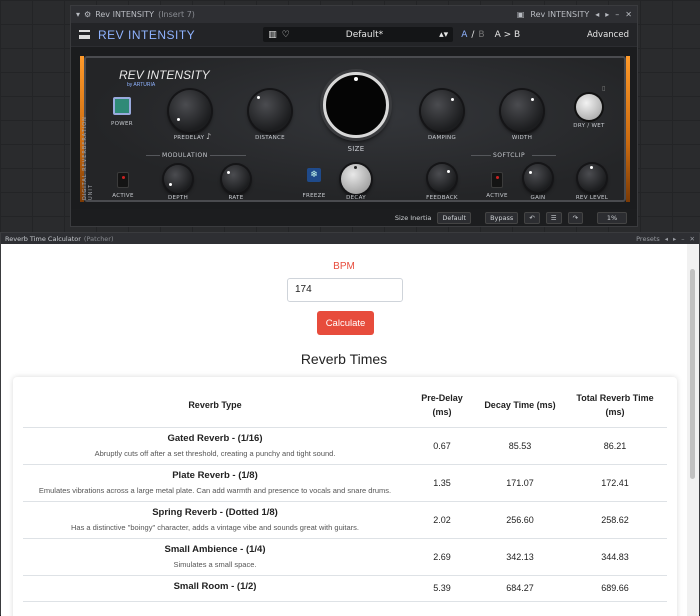 This screenshot has width=700, height=616. What do you see at coordinates (481, 35) in the screenshot?
I see `ab-b: B` at bounding box center [481, 35].